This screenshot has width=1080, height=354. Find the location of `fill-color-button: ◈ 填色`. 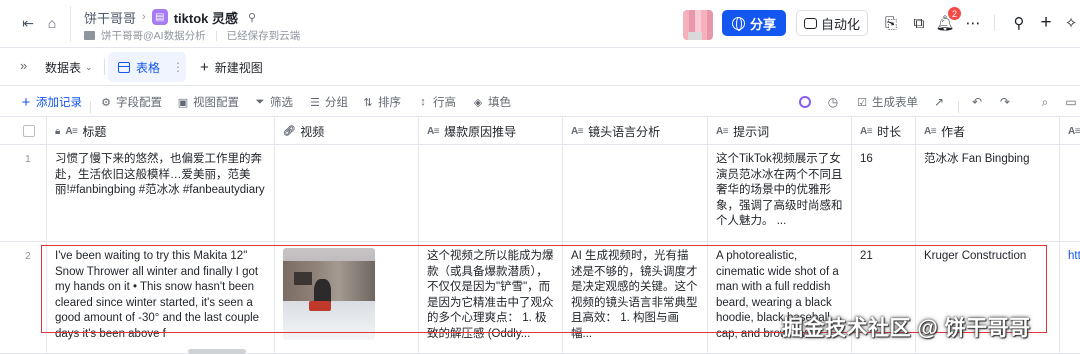

fill-color-button: ◈ 填色 is located at coordinates (491, 102).